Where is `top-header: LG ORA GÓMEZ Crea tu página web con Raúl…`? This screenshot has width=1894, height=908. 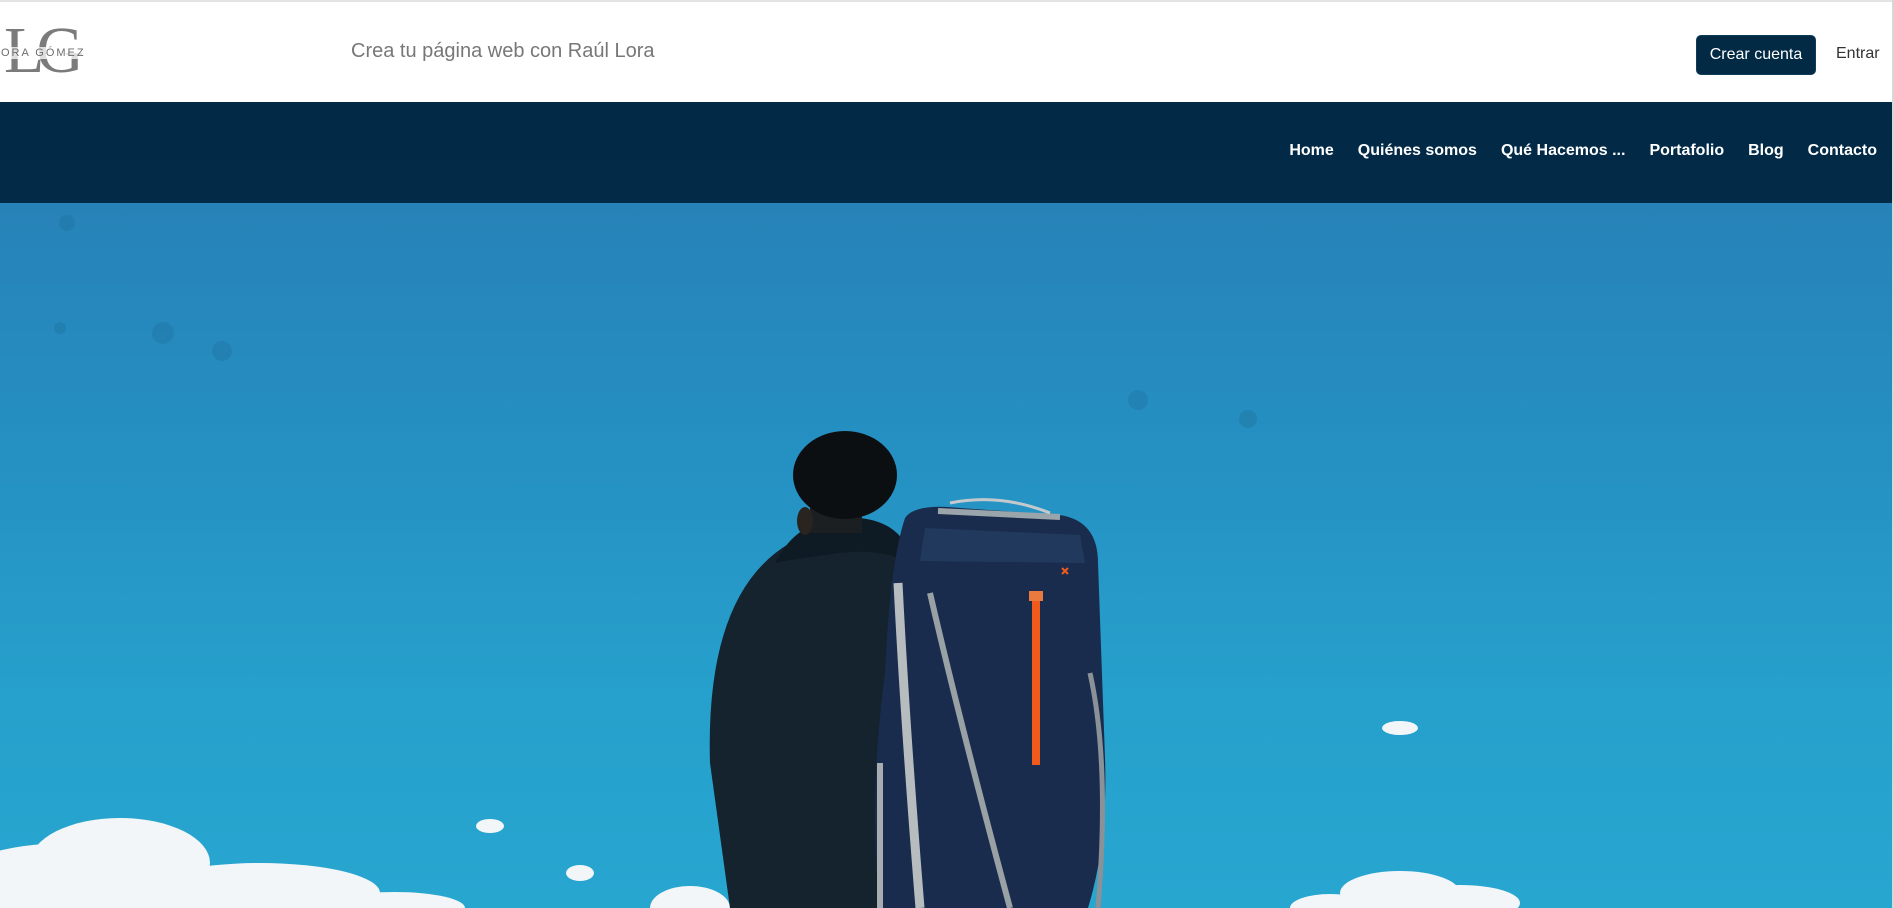
top-header: LG ORA GÓMEZ Crea tu página web con Raúl… is located at coordinates (947, 51).